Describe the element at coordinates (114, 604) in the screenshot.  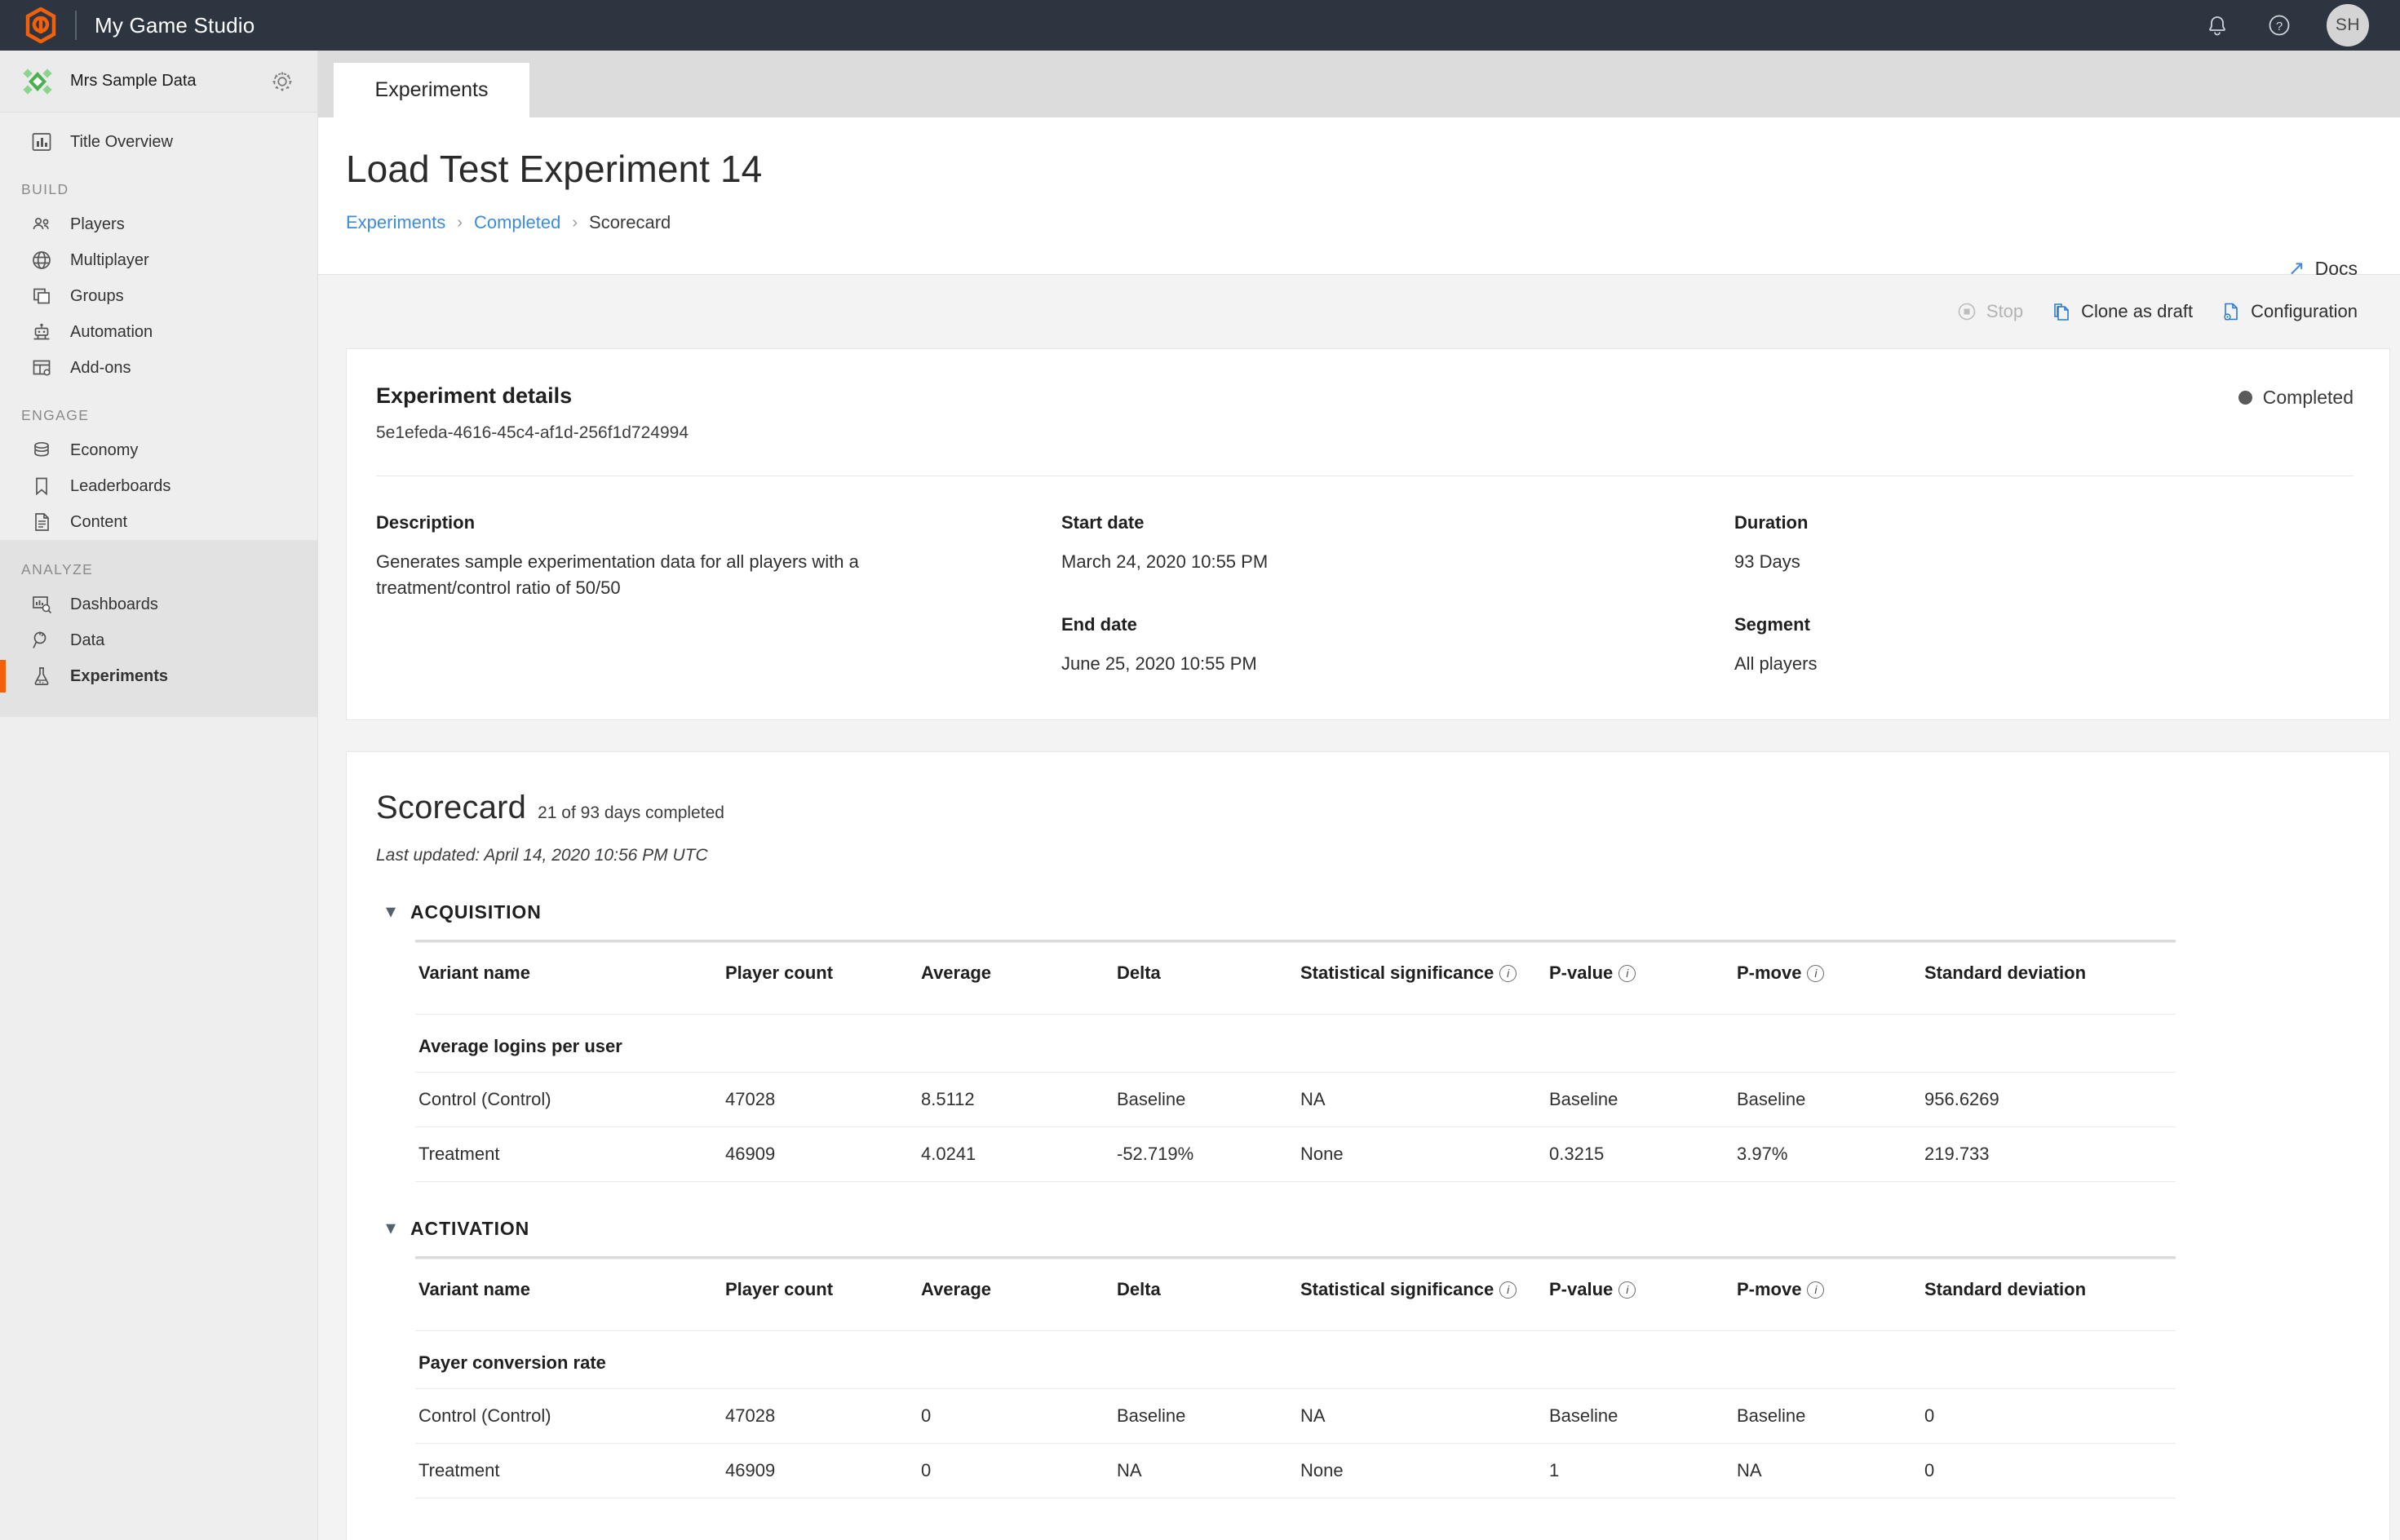
I see `sidebar-item-label: Dashboards` at that location.